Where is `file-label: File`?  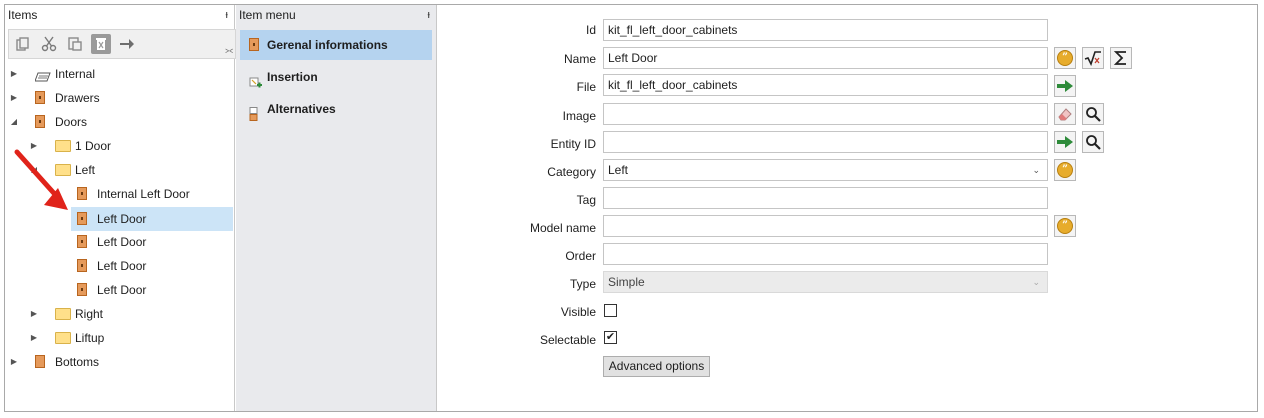 file-label: File is located at coordinates (586, 87).